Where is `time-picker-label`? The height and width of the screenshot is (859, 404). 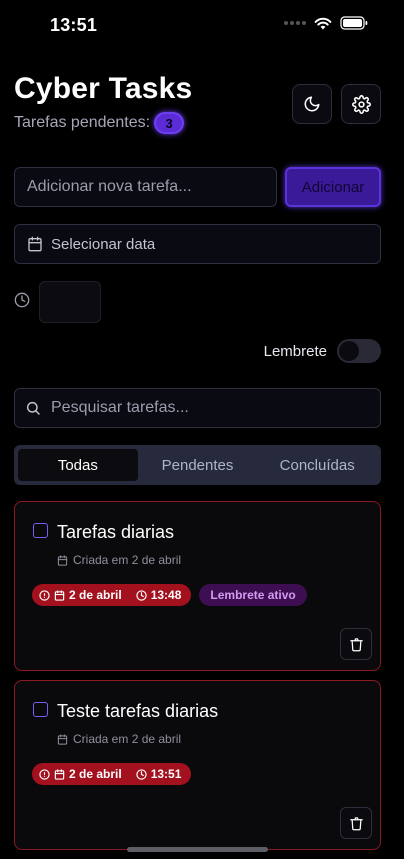 time-picker-label is located at coordinates (22, 300).